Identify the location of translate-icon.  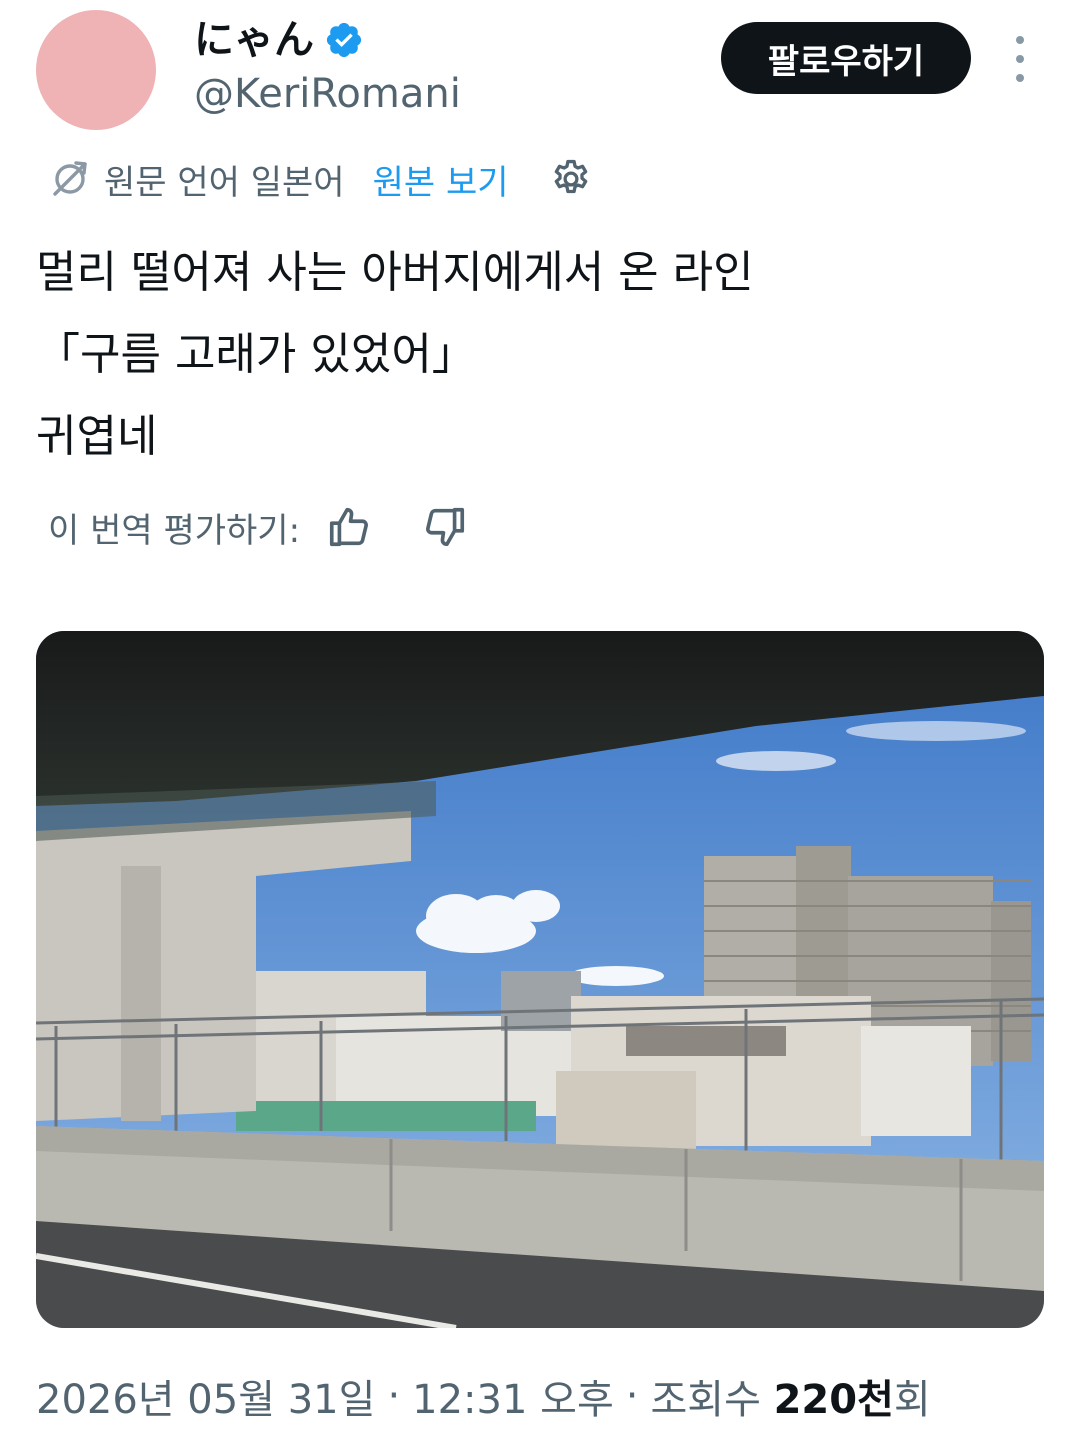
(70, 178).